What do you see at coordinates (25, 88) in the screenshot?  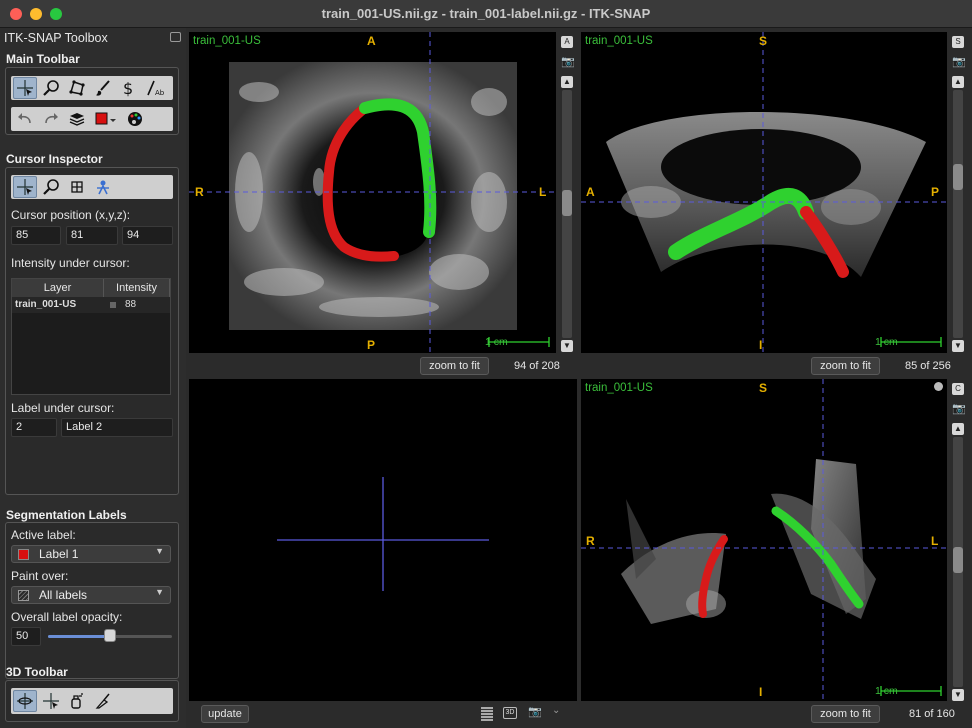 I see `crosshair-mode-icon` at bounding box center [25, 88].